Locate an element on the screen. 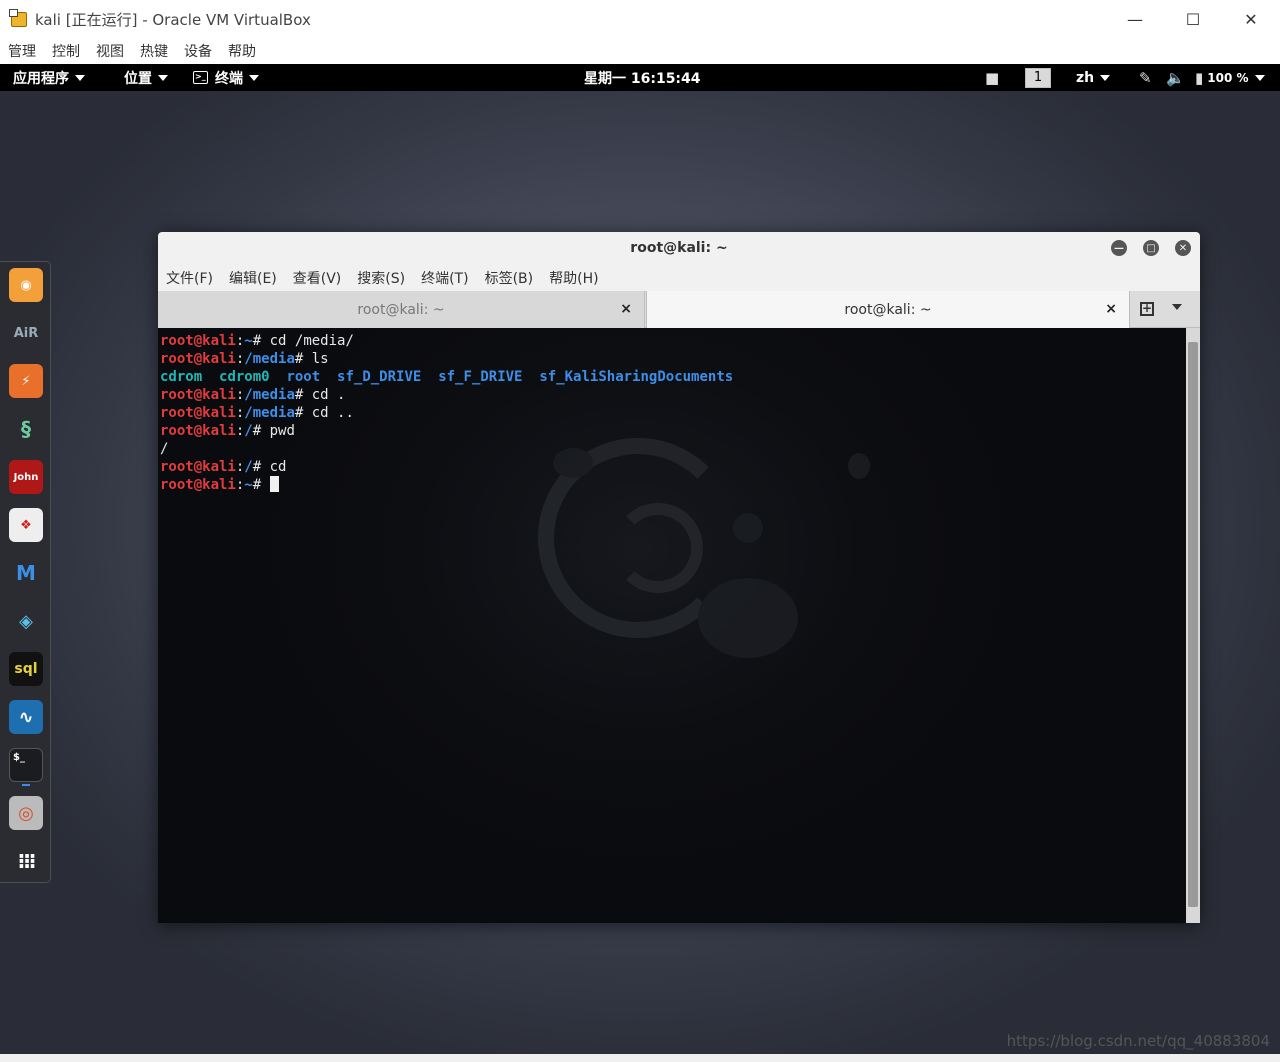 The width and height of the screenshot is (1280, 1062). show-apps-icon: ⁝⁝⁝ is located at coordinates (26, 861).